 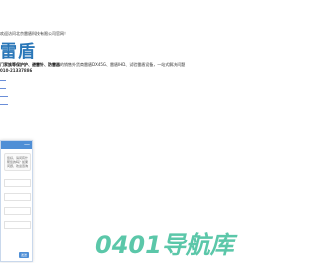 What do you see at coordinates (30, 64) in the screenshot?
I see `intro-keywords: 门家族等保护护、避雷针、防雷器` at bounding box center [30, 64].